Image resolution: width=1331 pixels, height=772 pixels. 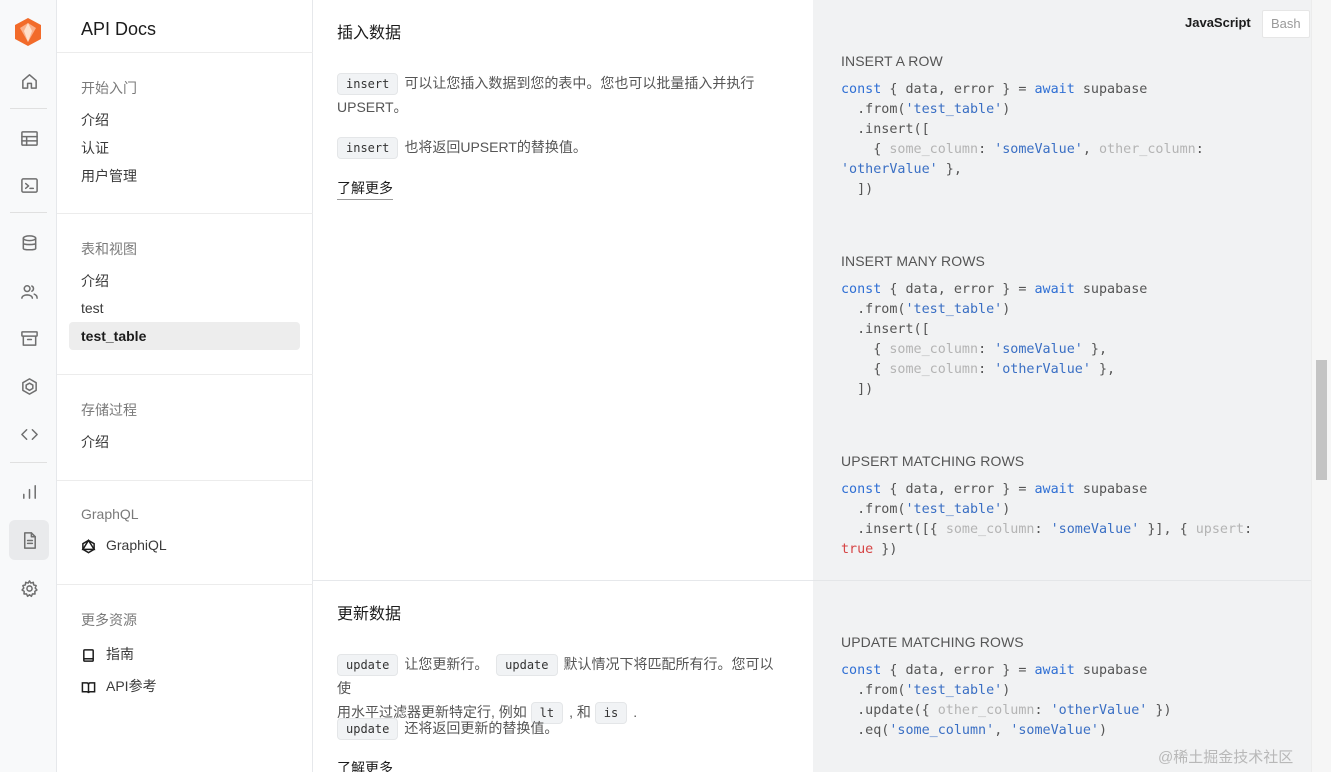 What do you see at coordinates (932, 642) in the screenshot?
I see `code-section-title: UPDATE MATCHING ROWS` at bounding box center [932, 642].